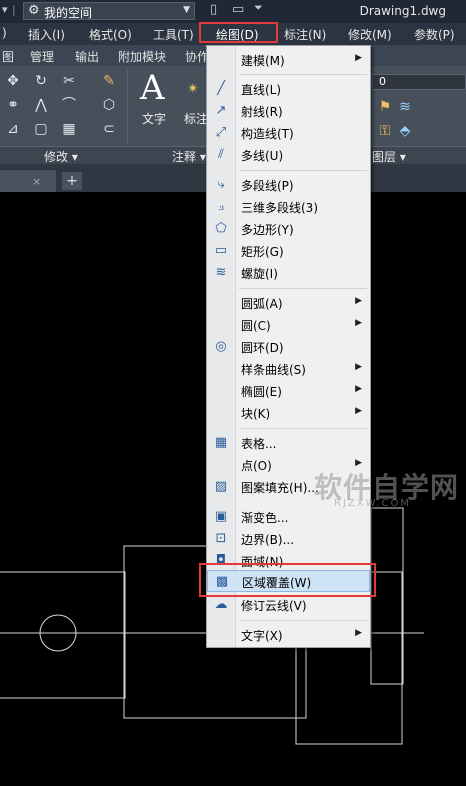  I want to click on move-icon: ✥, so click(13, 81).